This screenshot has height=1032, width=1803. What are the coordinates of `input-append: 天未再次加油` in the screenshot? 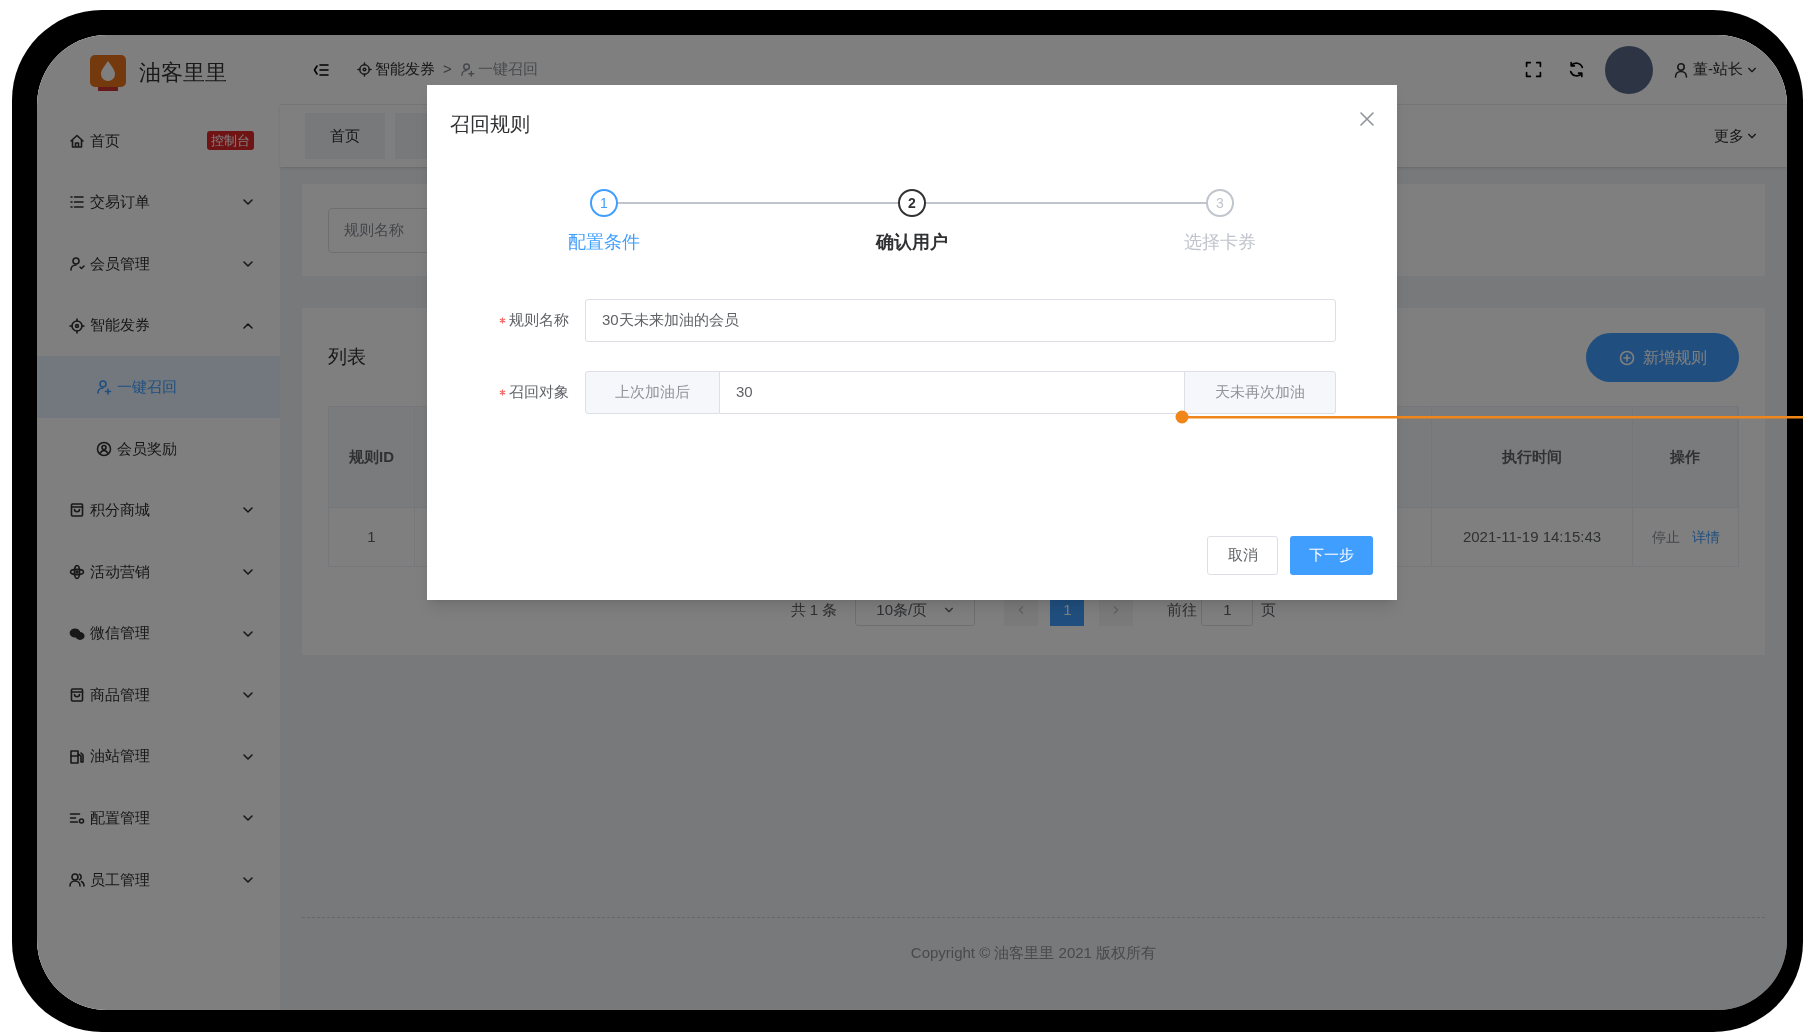 It's located at (1260, 392).